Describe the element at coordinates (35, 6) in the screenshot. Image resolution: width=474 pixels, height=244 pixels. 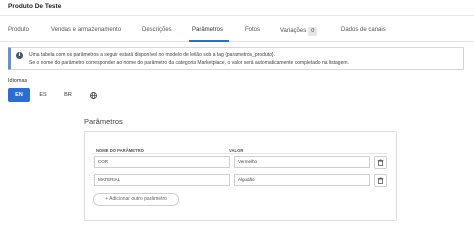
I see `page-title: Produto De Teste` at that location.